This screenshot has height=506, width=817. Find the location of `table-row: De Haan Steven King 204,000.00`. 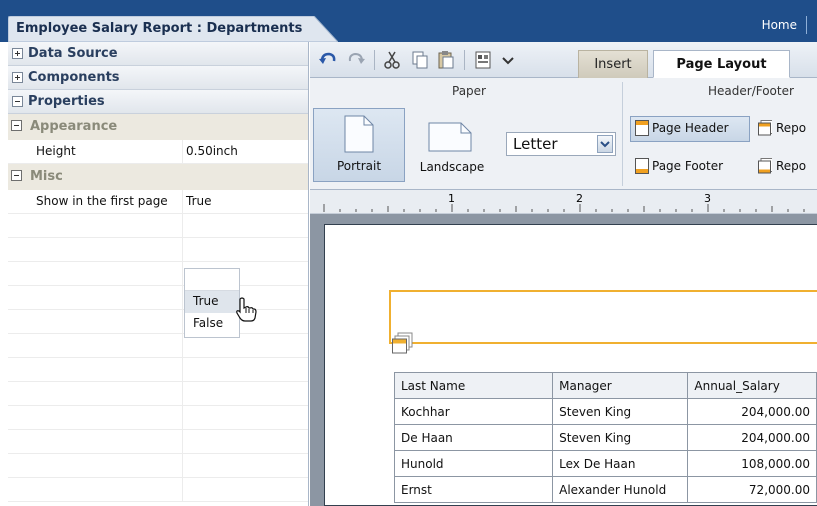

table-row: De Haan Steven King 204,000.00 is located at coordinates (605, 437).